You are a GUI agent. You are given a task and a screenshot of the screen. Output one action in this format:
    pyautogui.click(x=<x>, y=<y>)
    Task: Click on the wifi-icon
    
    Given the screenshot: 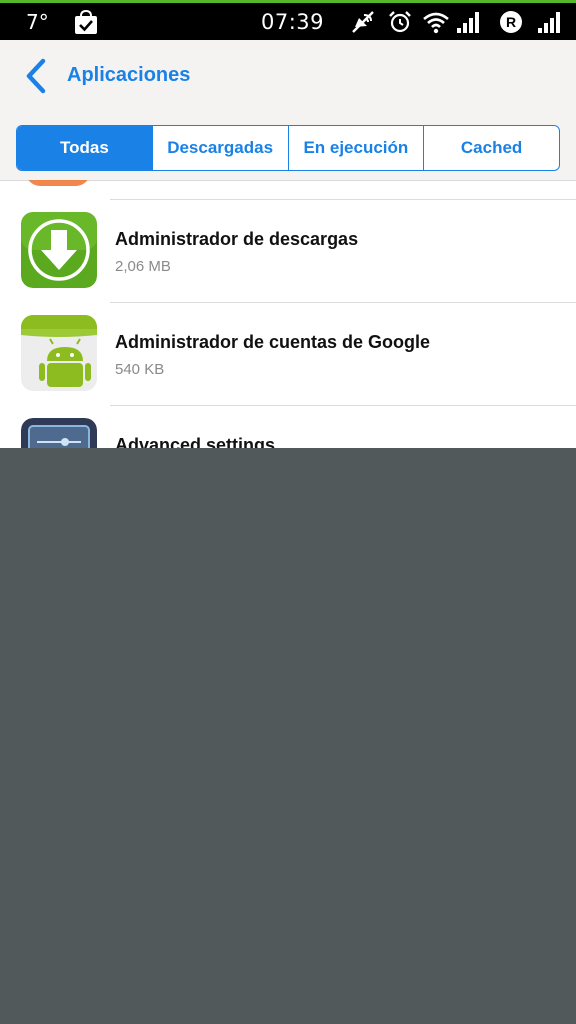 What is the action you would take?
    pyautogui.click(x=436, y=21)
    